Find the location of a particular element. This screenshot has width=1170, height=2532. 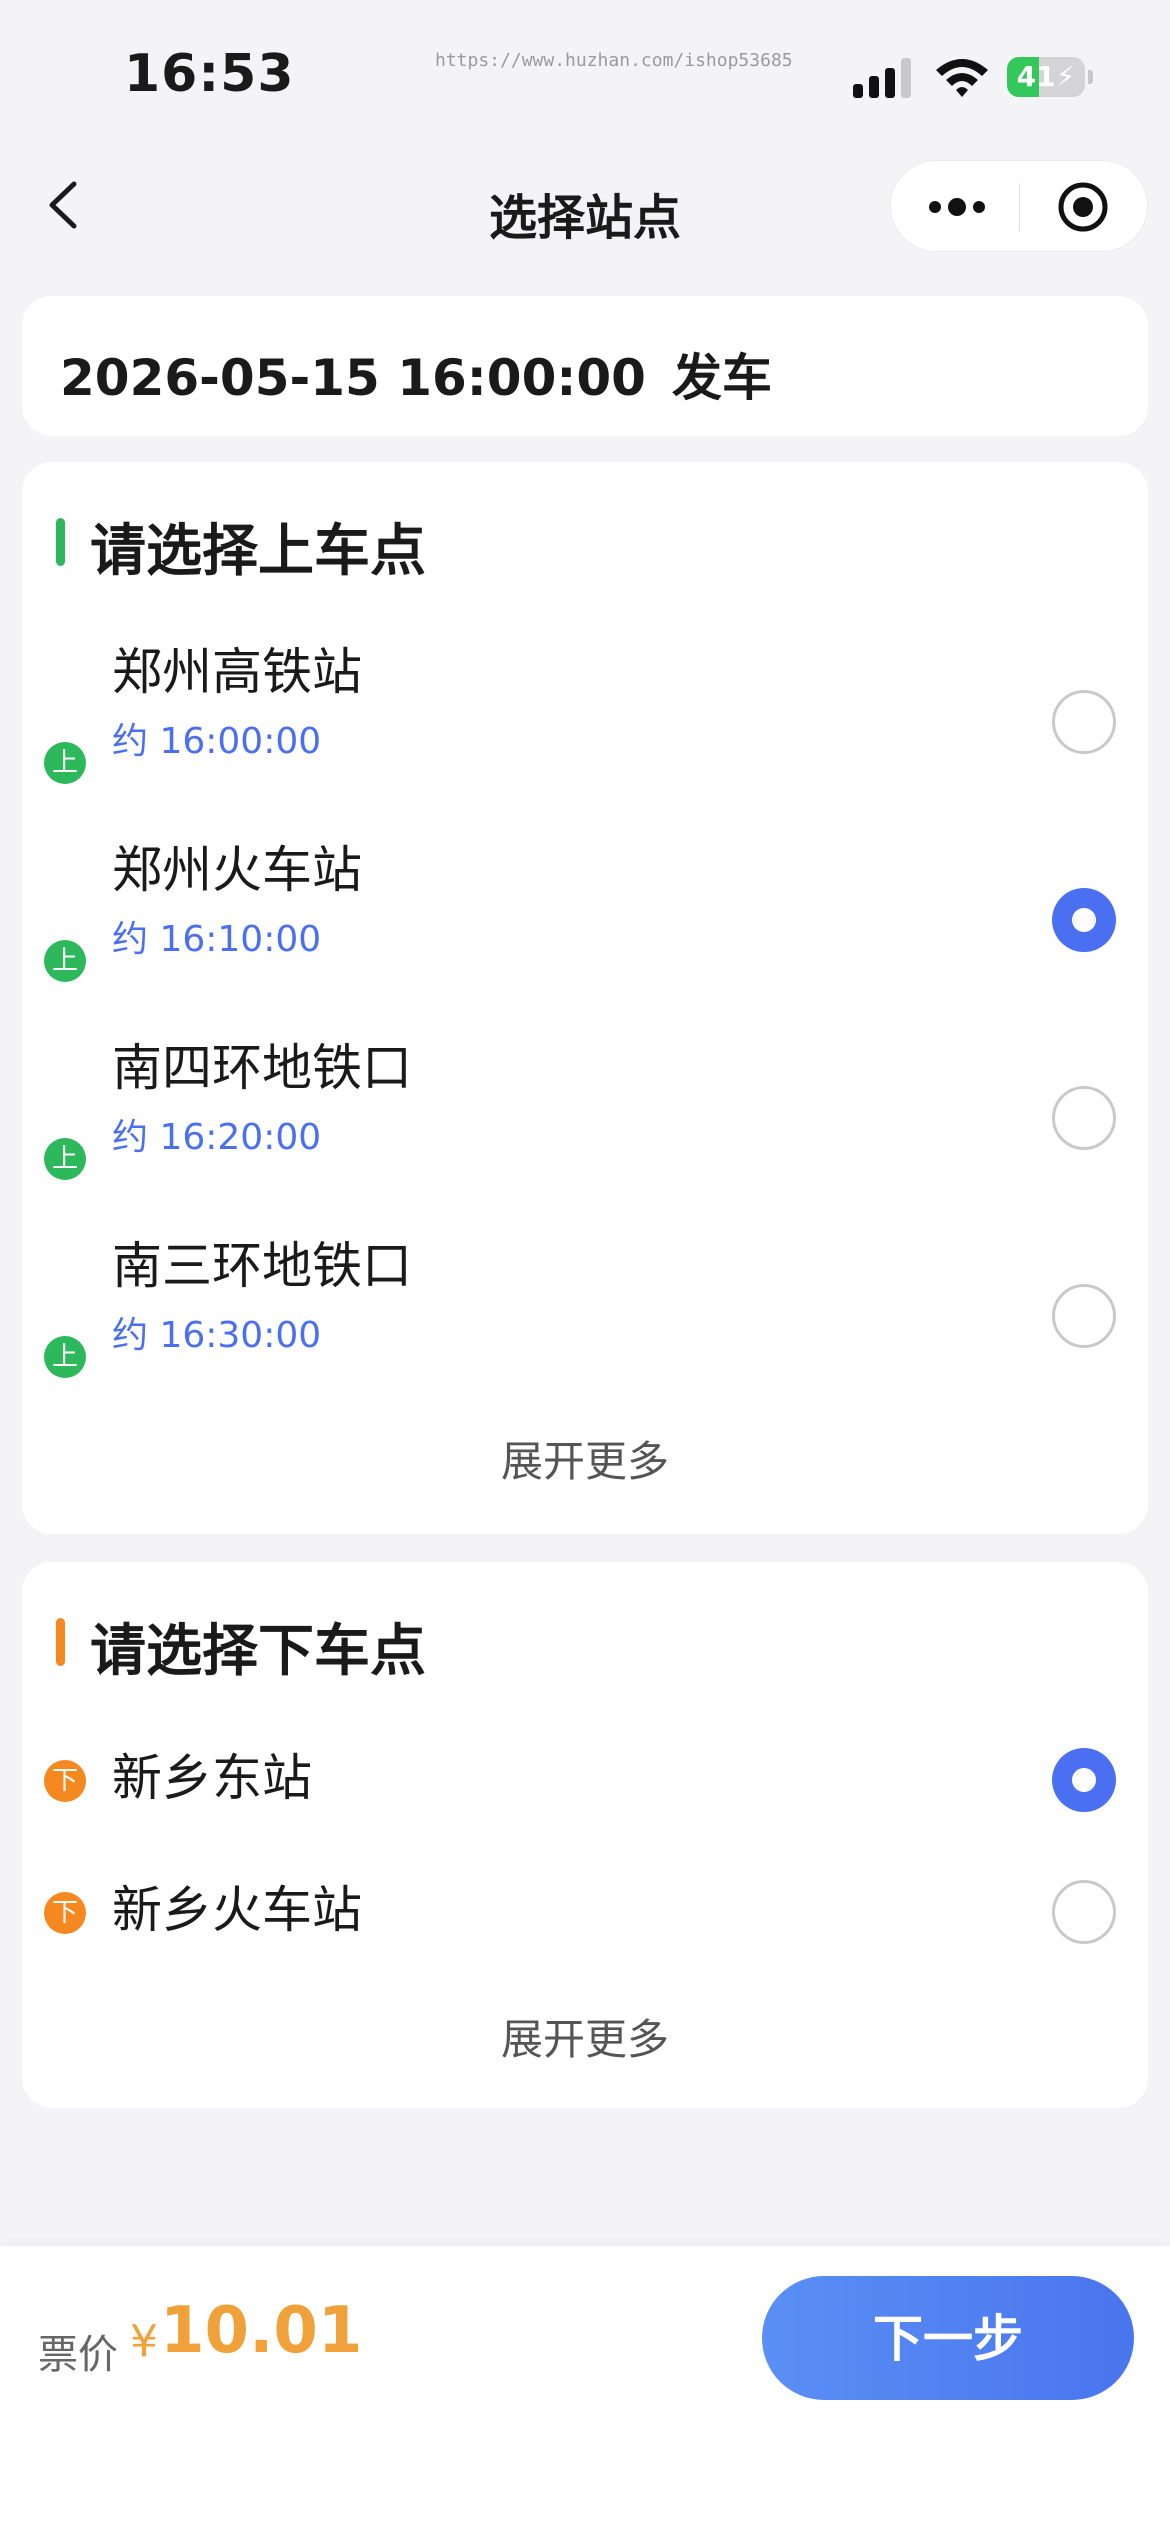

boarding-station-row: 上 郑州火车站 约 16:10:00 is located at coordinates (585, 920).